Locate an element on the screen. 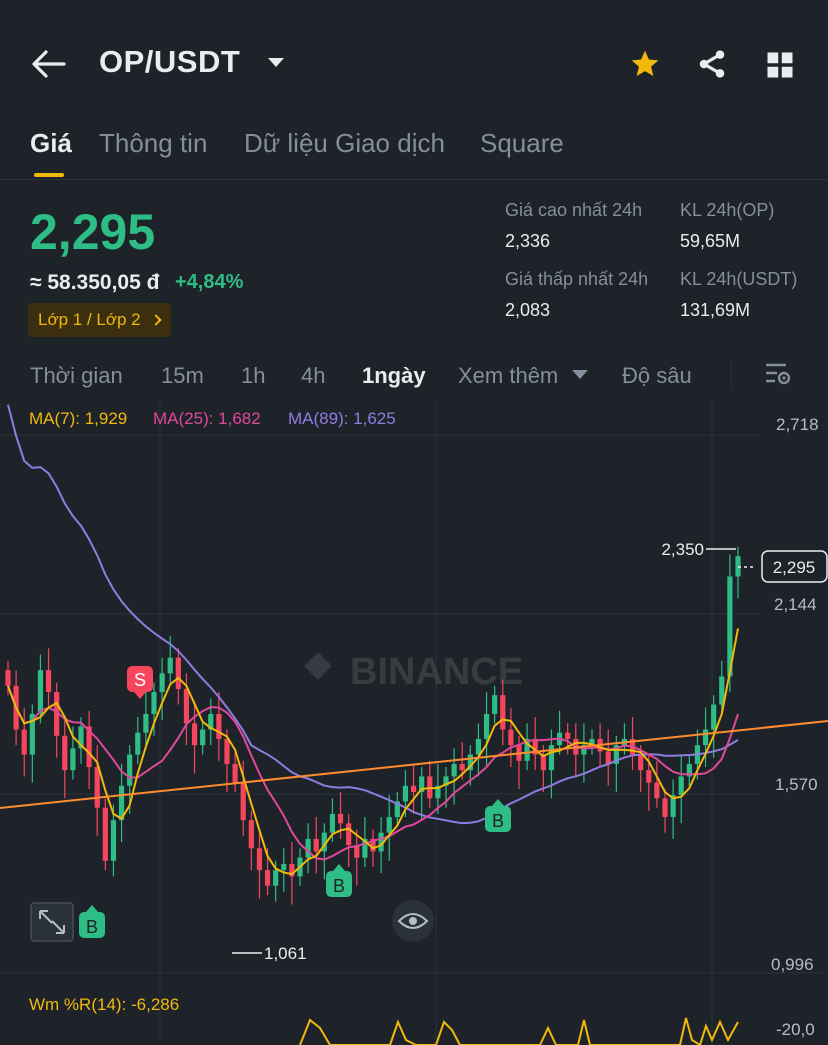 The height and width of the screenshot is (1045, 828). low-mark-label: 1,061 is located at coordinates (285, 953).